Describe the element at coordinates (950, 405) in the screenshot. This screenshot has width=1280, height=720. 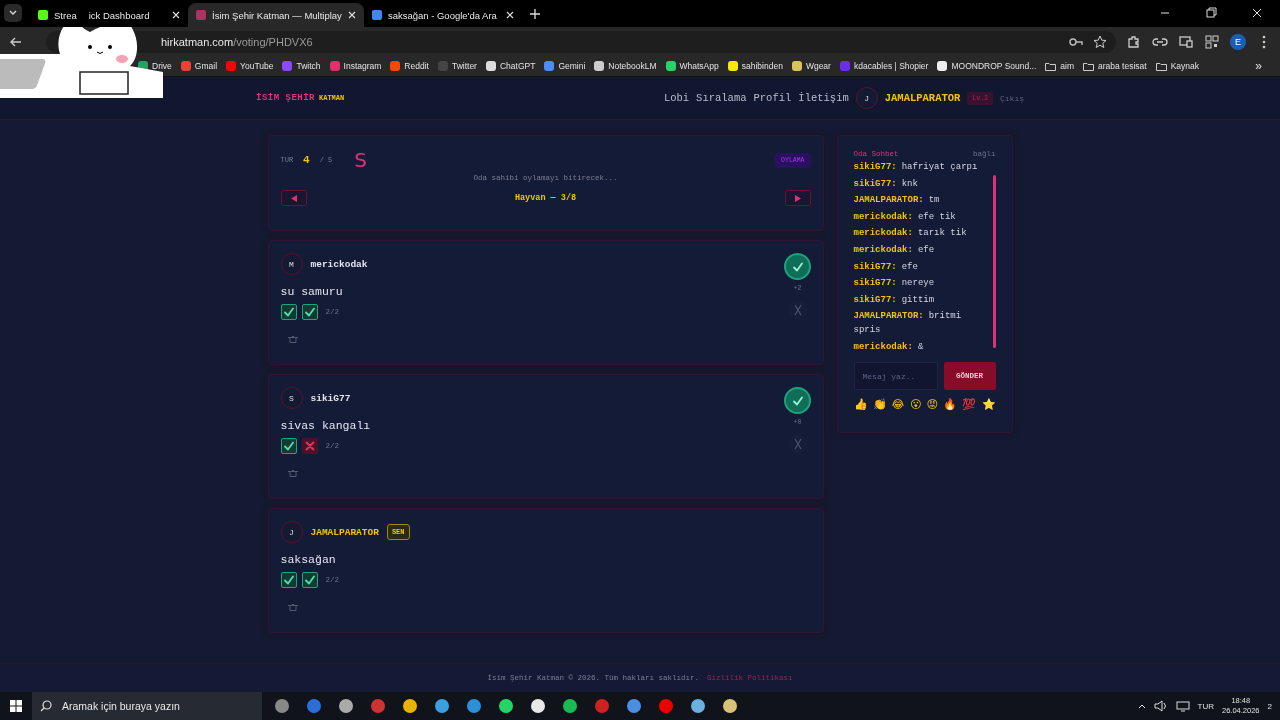
I see `reaction-button: 🔥` at that location.